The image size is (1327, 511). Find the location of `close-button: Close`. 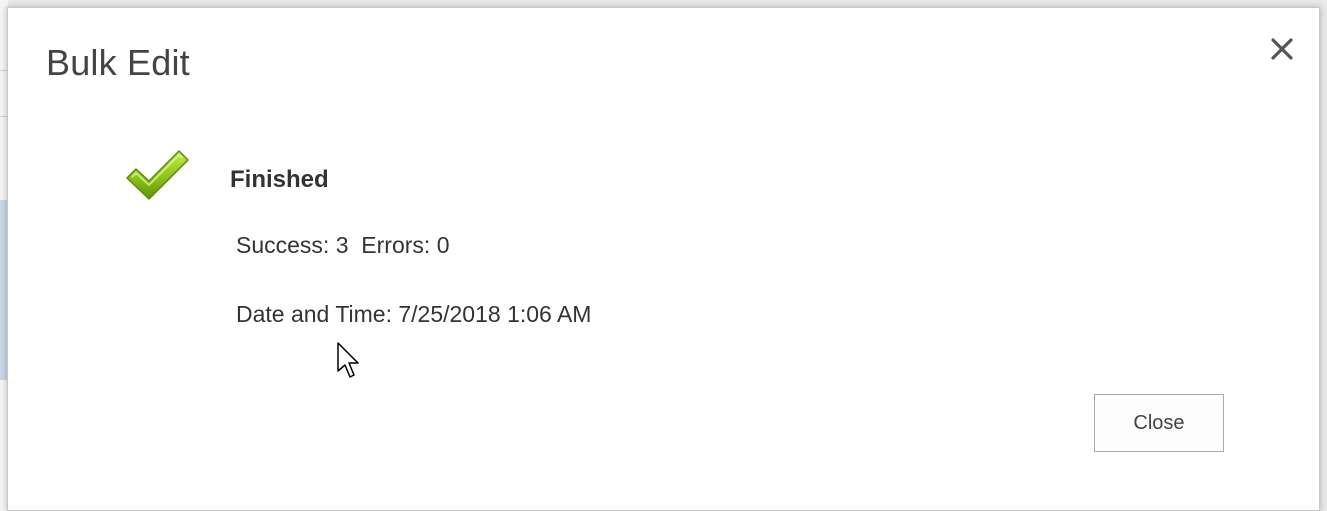

close-button: Close is located at coordinates (1159, 423).